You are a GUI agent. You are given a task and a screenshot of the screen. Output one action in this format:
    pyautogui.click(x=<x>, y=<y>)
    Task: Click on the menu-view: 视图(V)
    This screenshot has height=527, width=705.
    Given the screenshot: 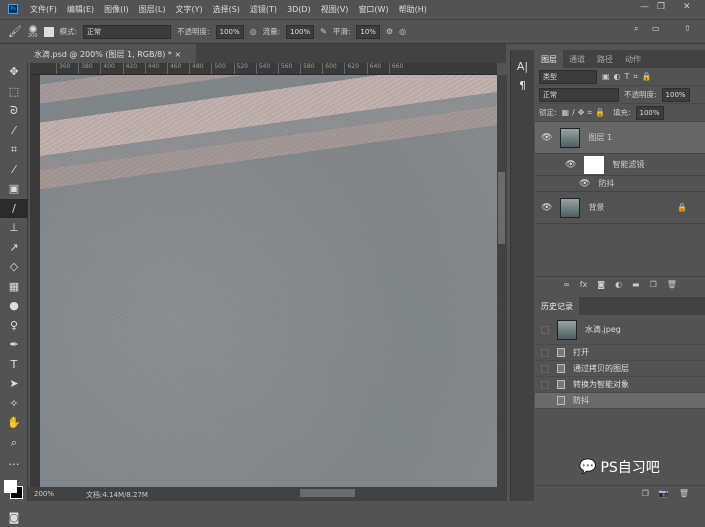 What is the action you would take?
    pyautogui.click(x=335, y=9)
    